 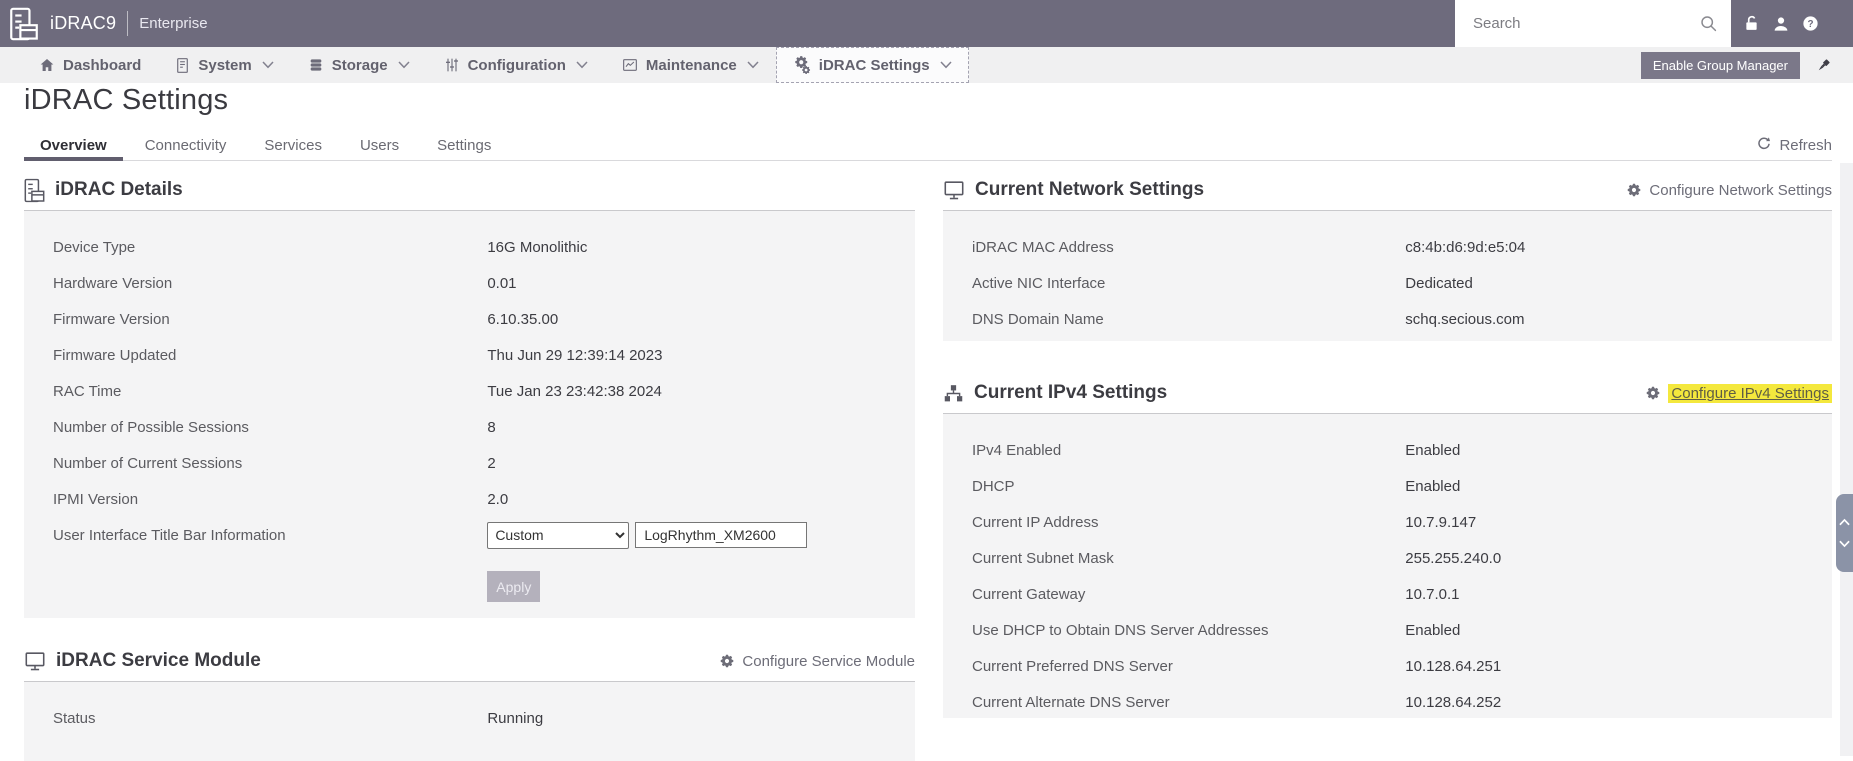 I want to click on nav-label: Maintenance, so click(x=691, y=65).